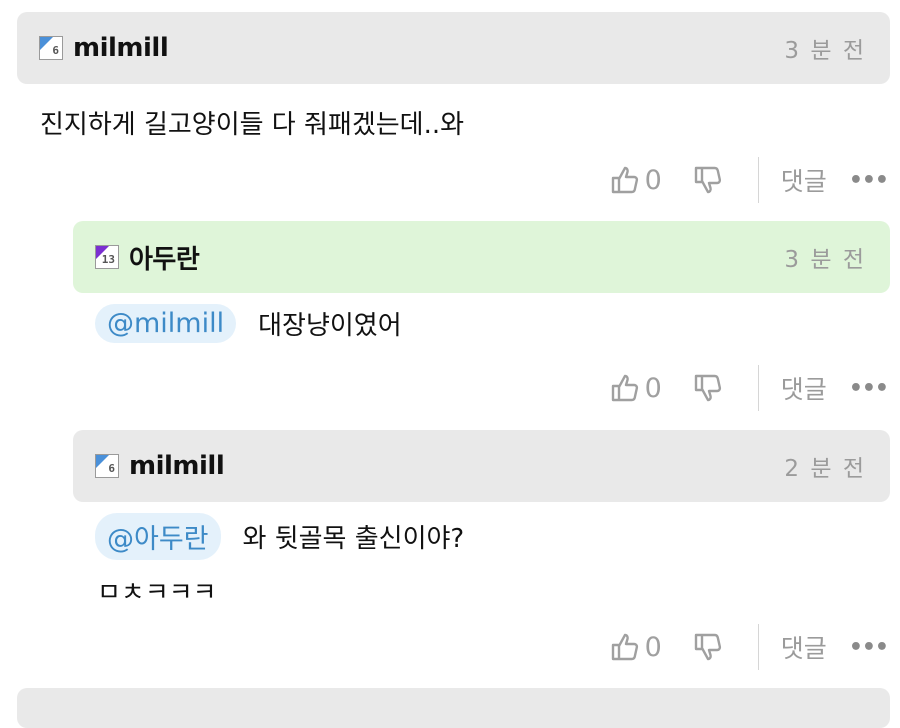 The width and height of the screenshot is (900, 728). I want to click on comment-header: 13 아두란 3 분 전, so click(481, 257).